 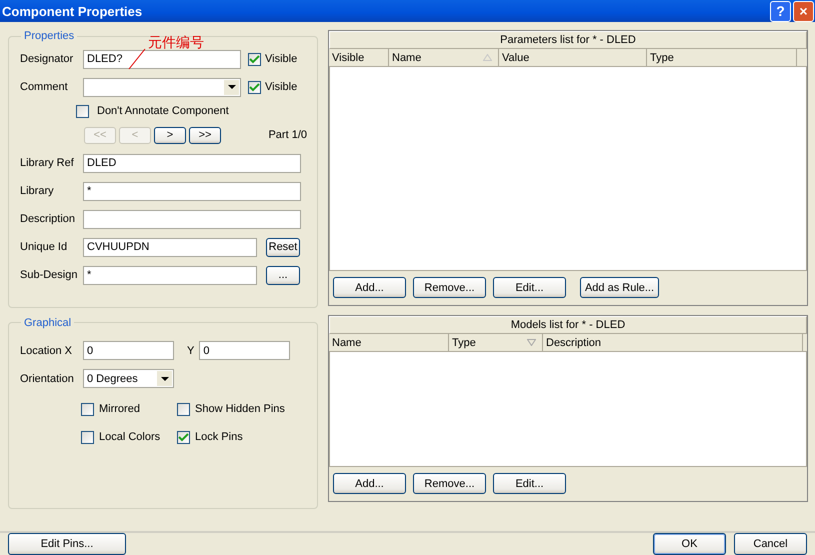 I want to click on group-title: Graphical, so click(x=47, y=322).